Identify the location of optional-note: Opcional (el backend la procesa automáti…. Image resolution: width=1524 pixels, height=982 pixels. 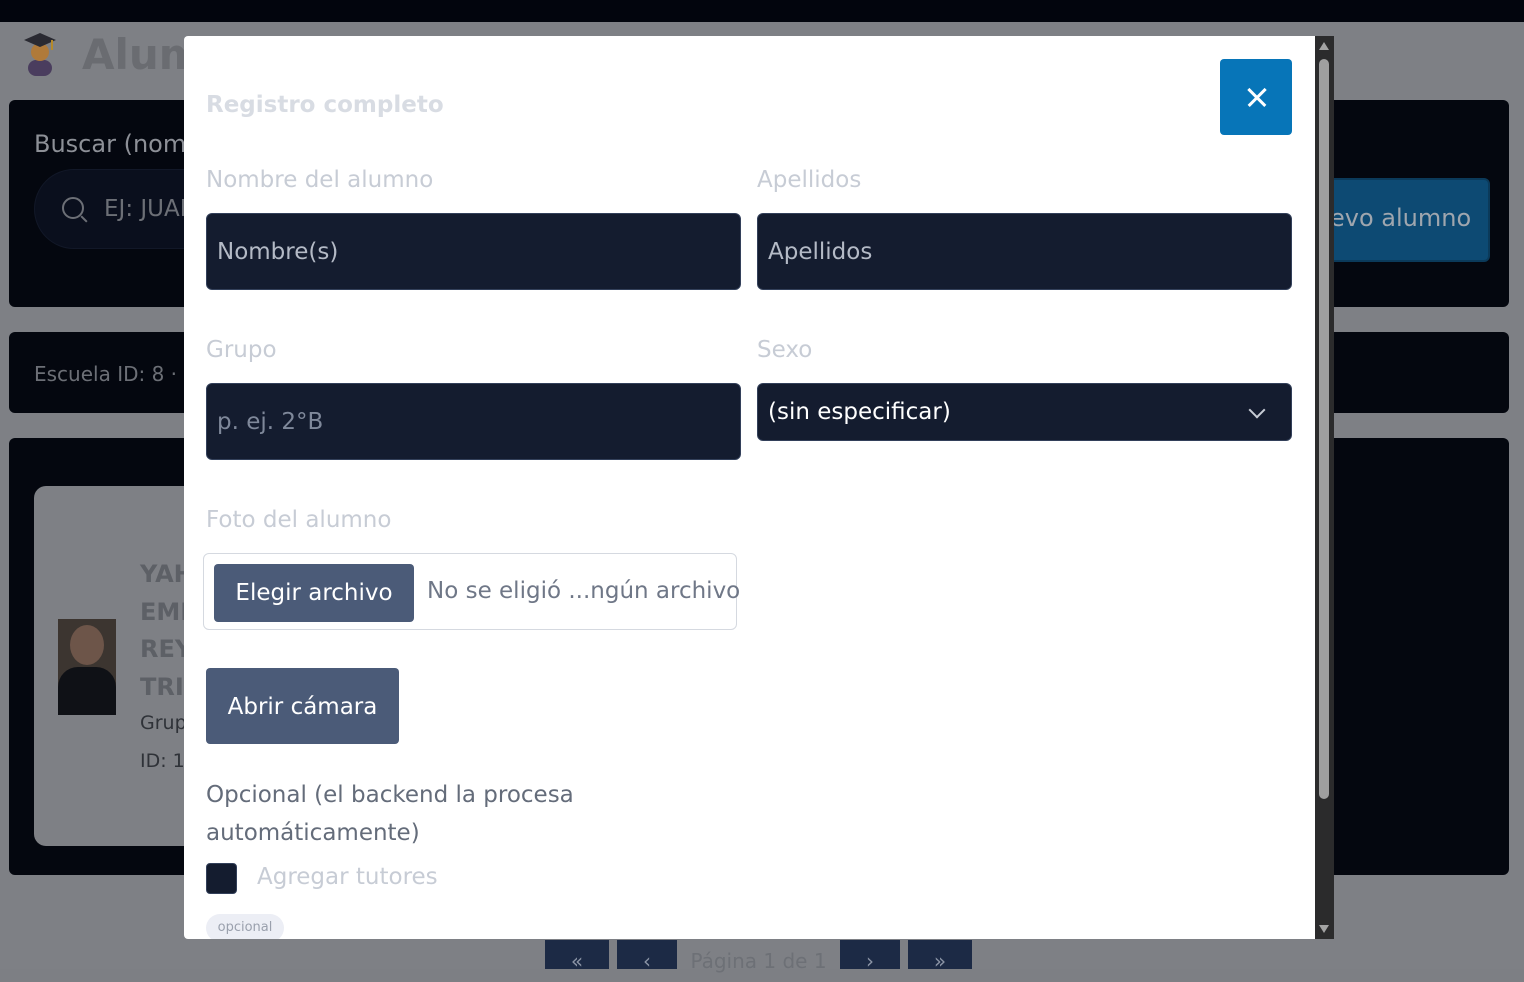
(390, 814).